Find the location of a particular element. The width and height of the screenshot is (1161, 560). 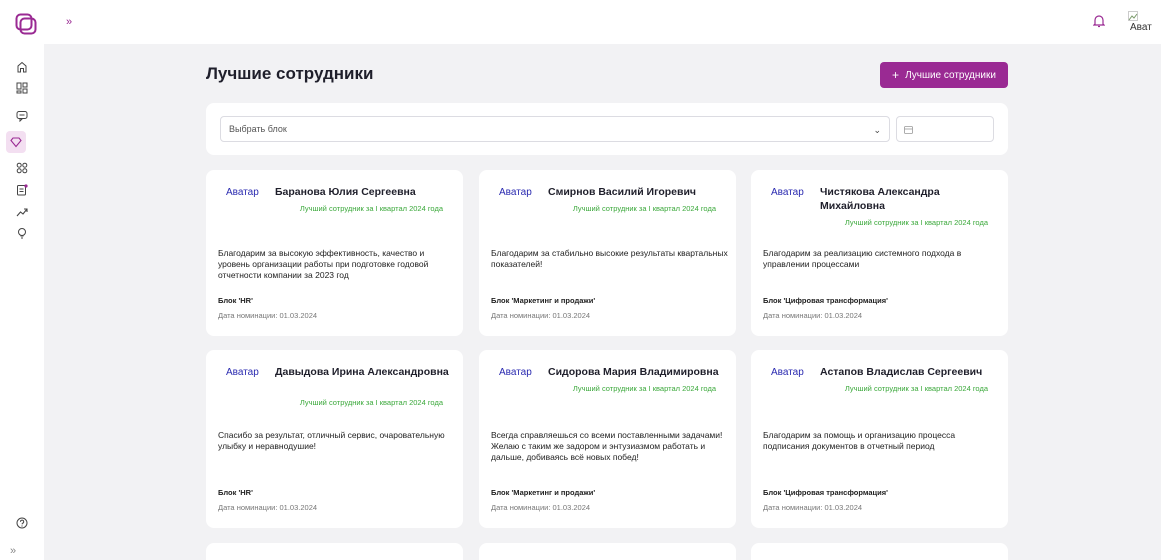

plus-icon: + is located at coordinates (896, 75).